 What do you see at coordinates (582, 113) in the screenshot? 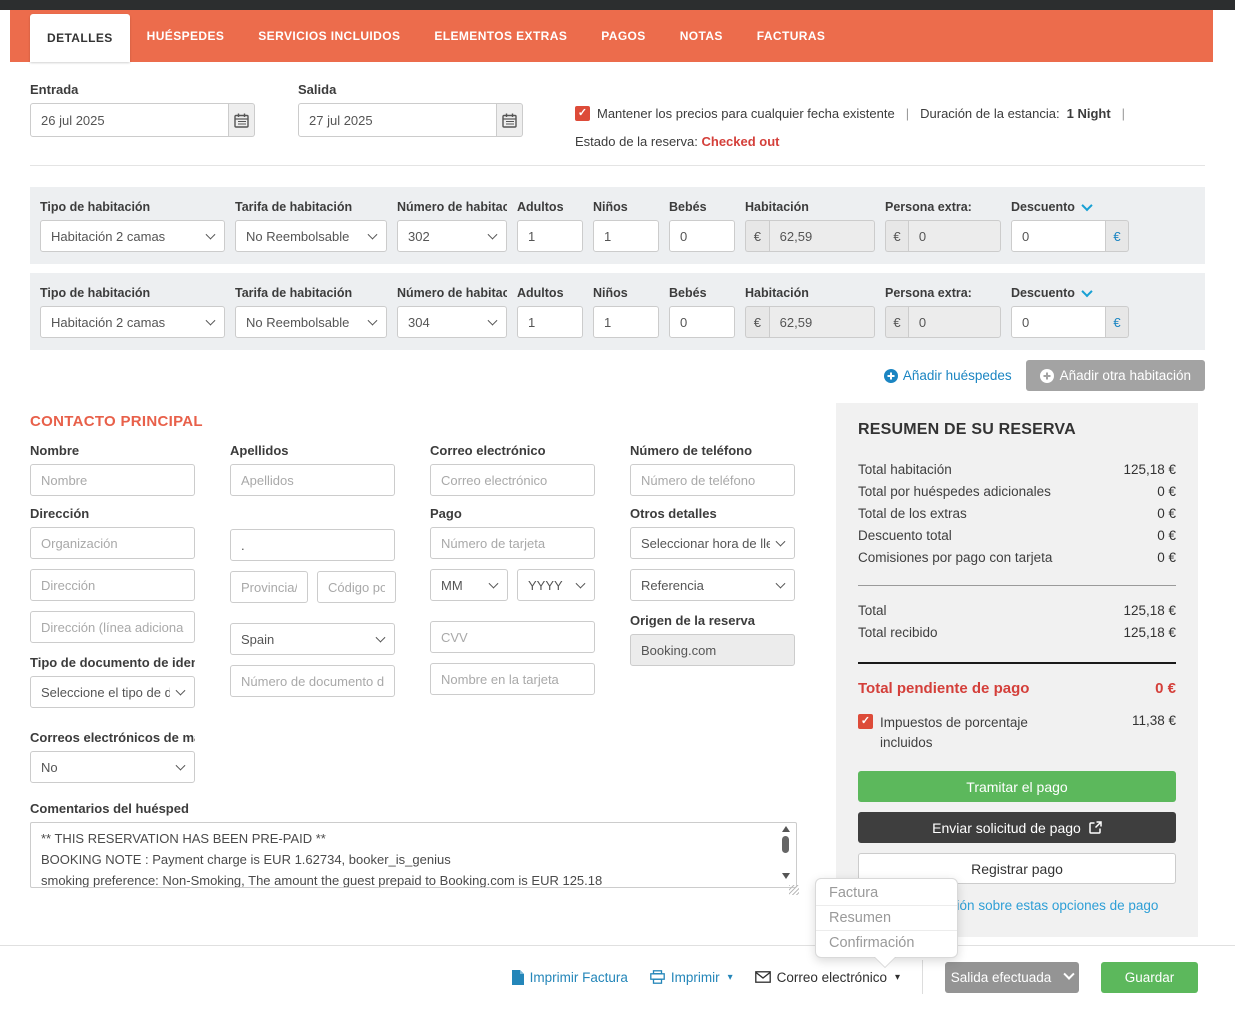
I see `keep-prices-checkbox: ✓` at bounding box center [582, 113].